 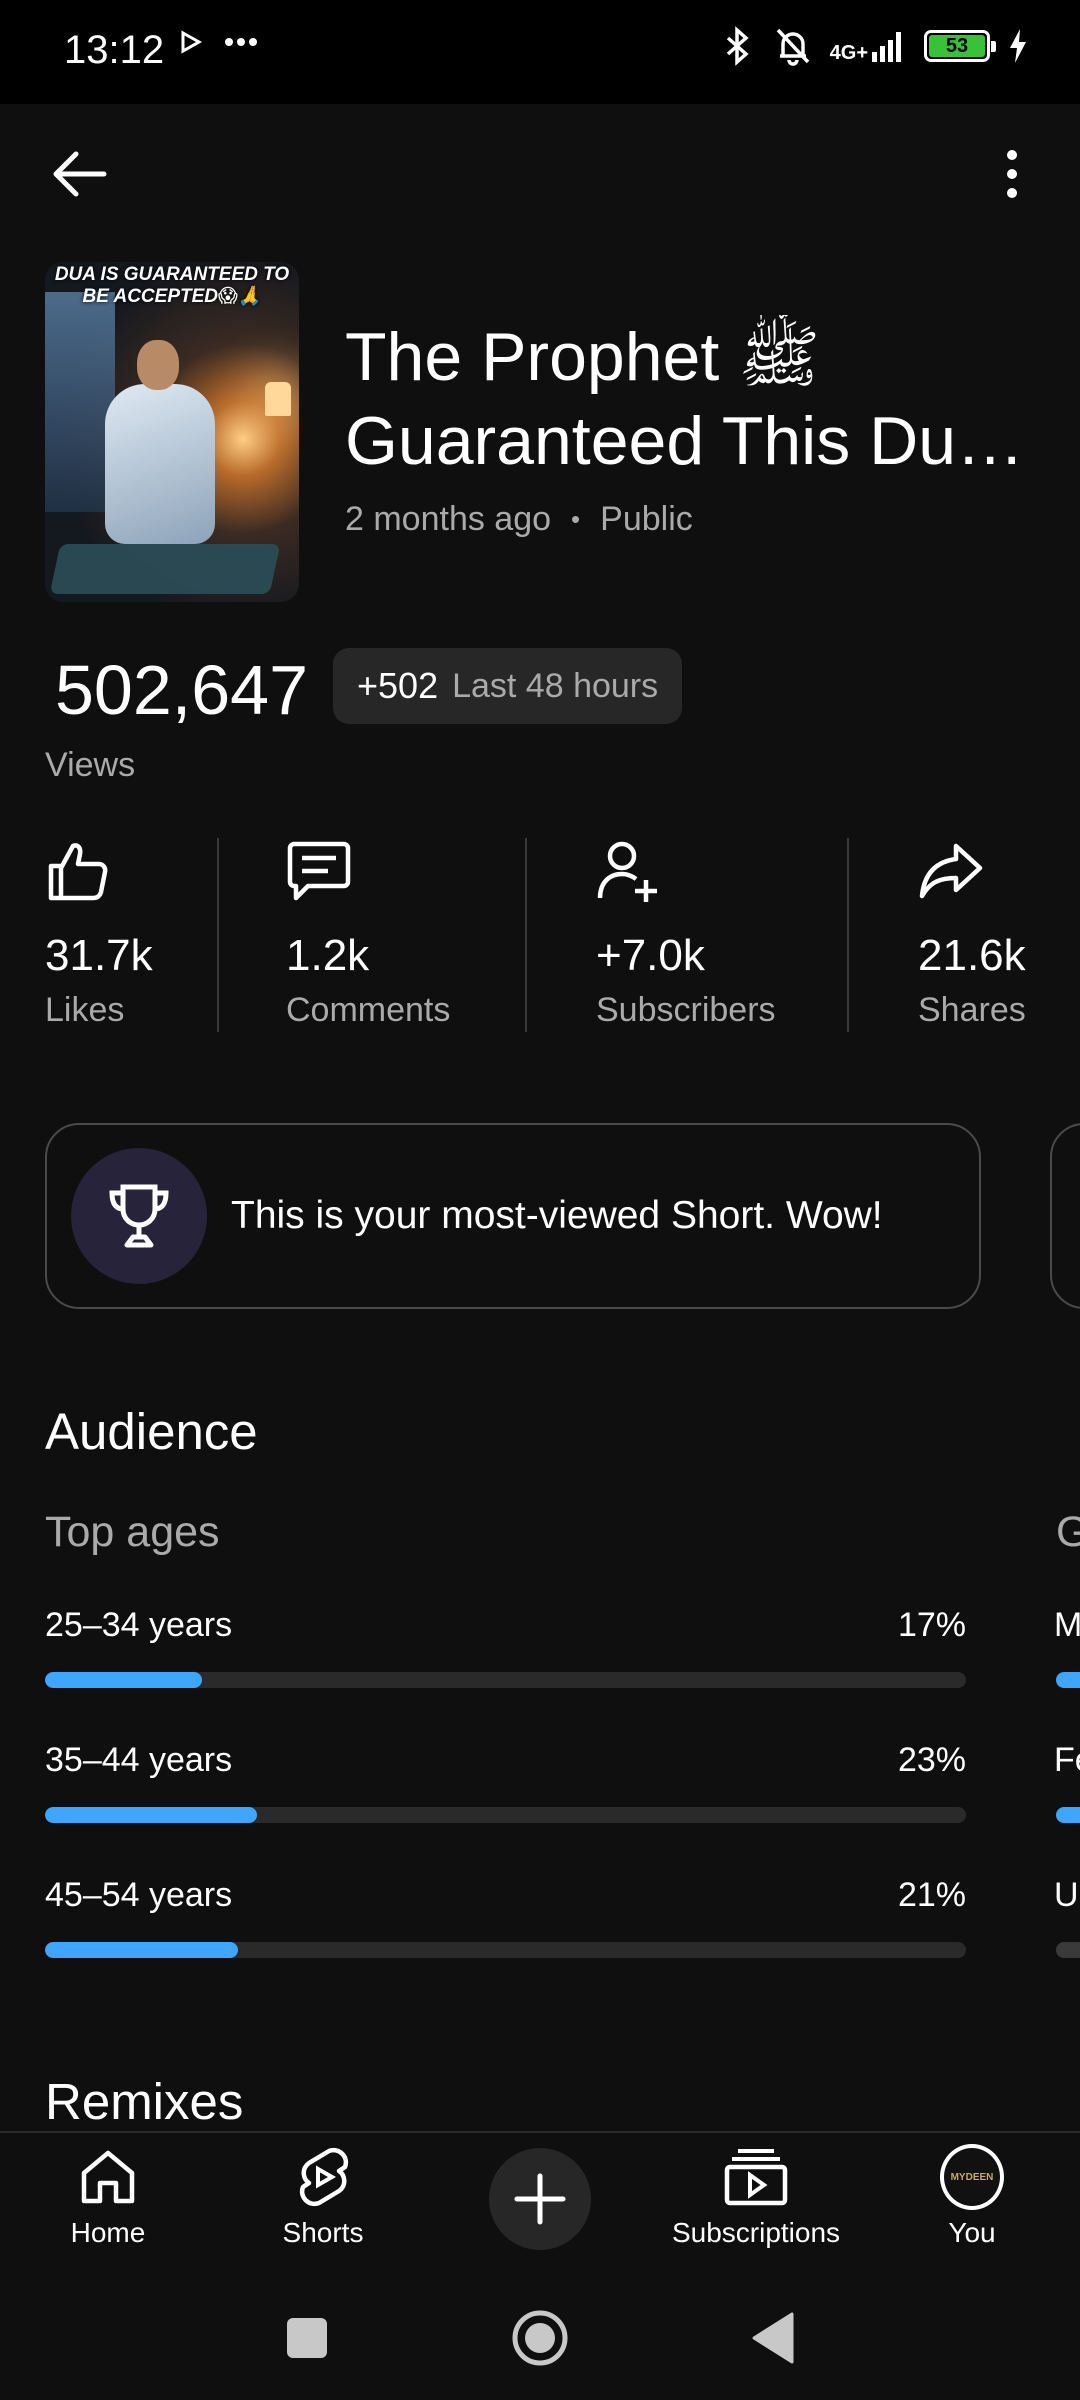 I want to click on nav-subscriptions: Subscriptions, so click(x=756, y=2197).